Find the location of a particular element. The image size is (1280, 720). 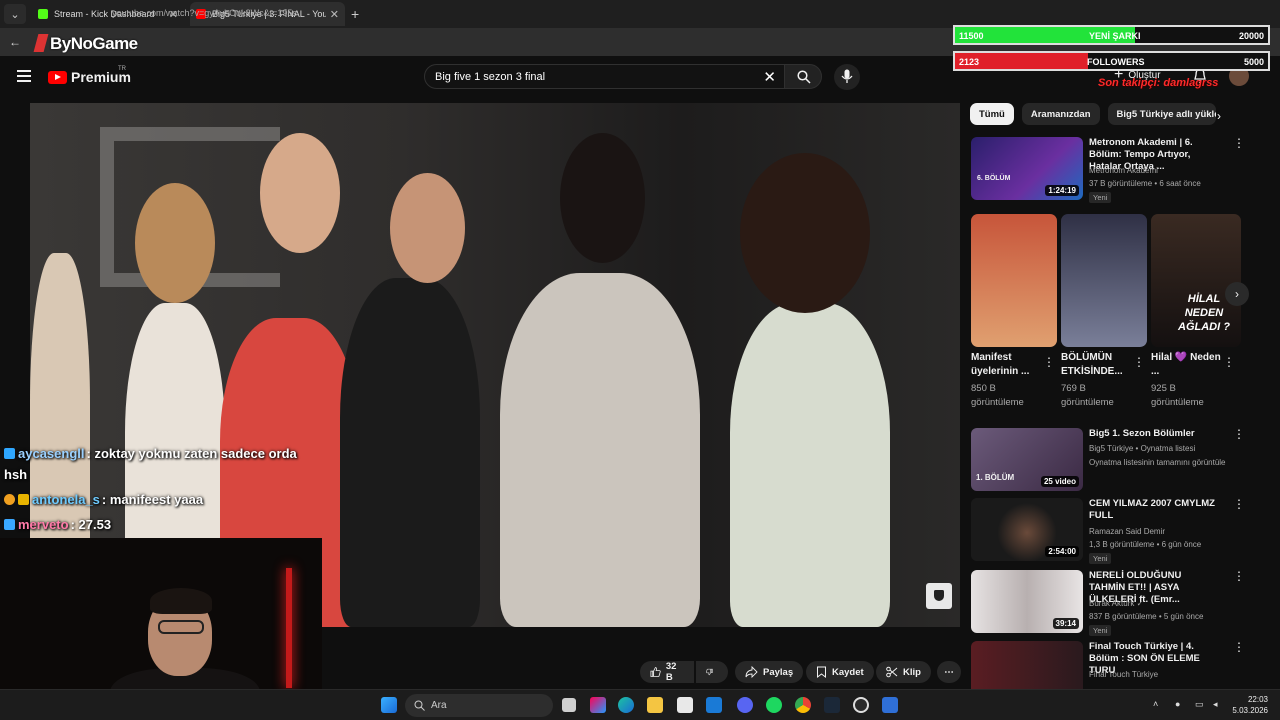

network-icon: ▭ is located at coordinates (1199, 704).